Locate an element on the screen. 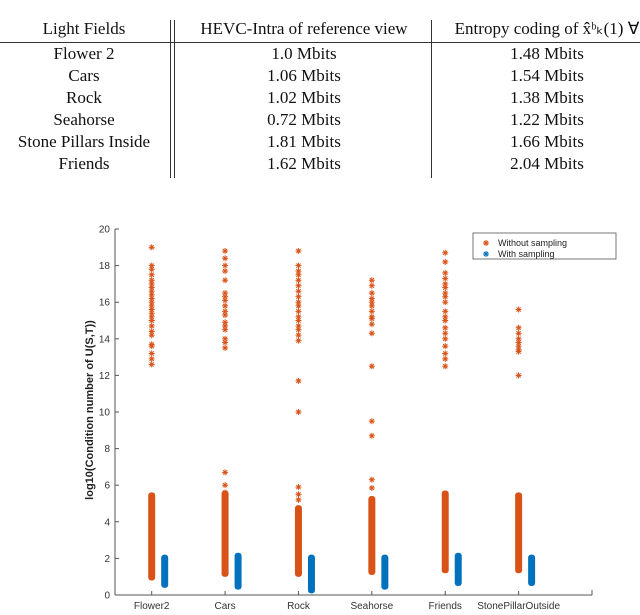  x-tick-label: StonePillarOutside is located at coordinates (518, 606).